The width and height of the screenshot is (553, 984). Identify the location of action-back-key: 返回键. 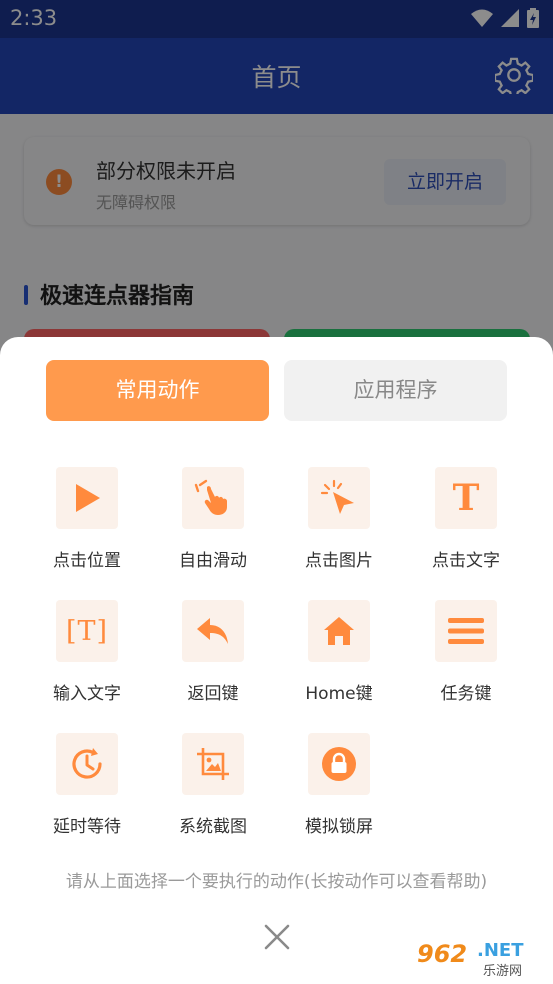
(213, 652).